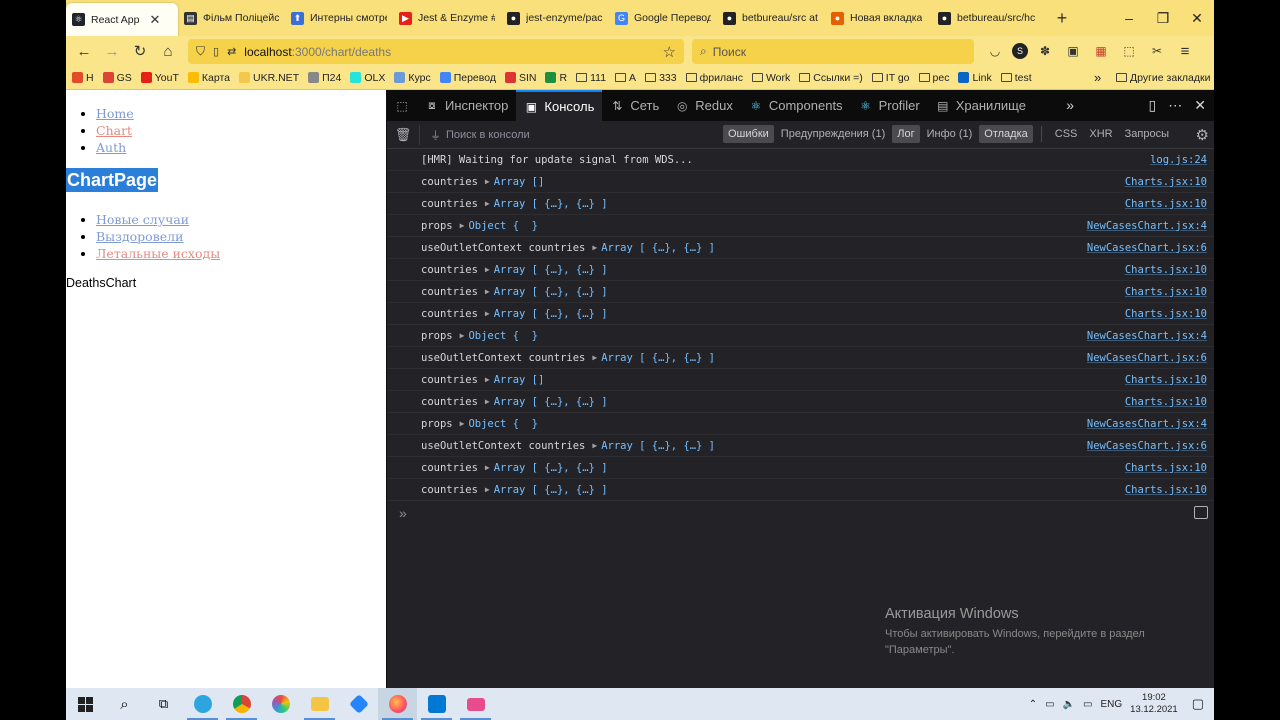  Describe the element at coordinates (231, 51) in the screenshot. I see `permissions-icon: ⇄` at that location.